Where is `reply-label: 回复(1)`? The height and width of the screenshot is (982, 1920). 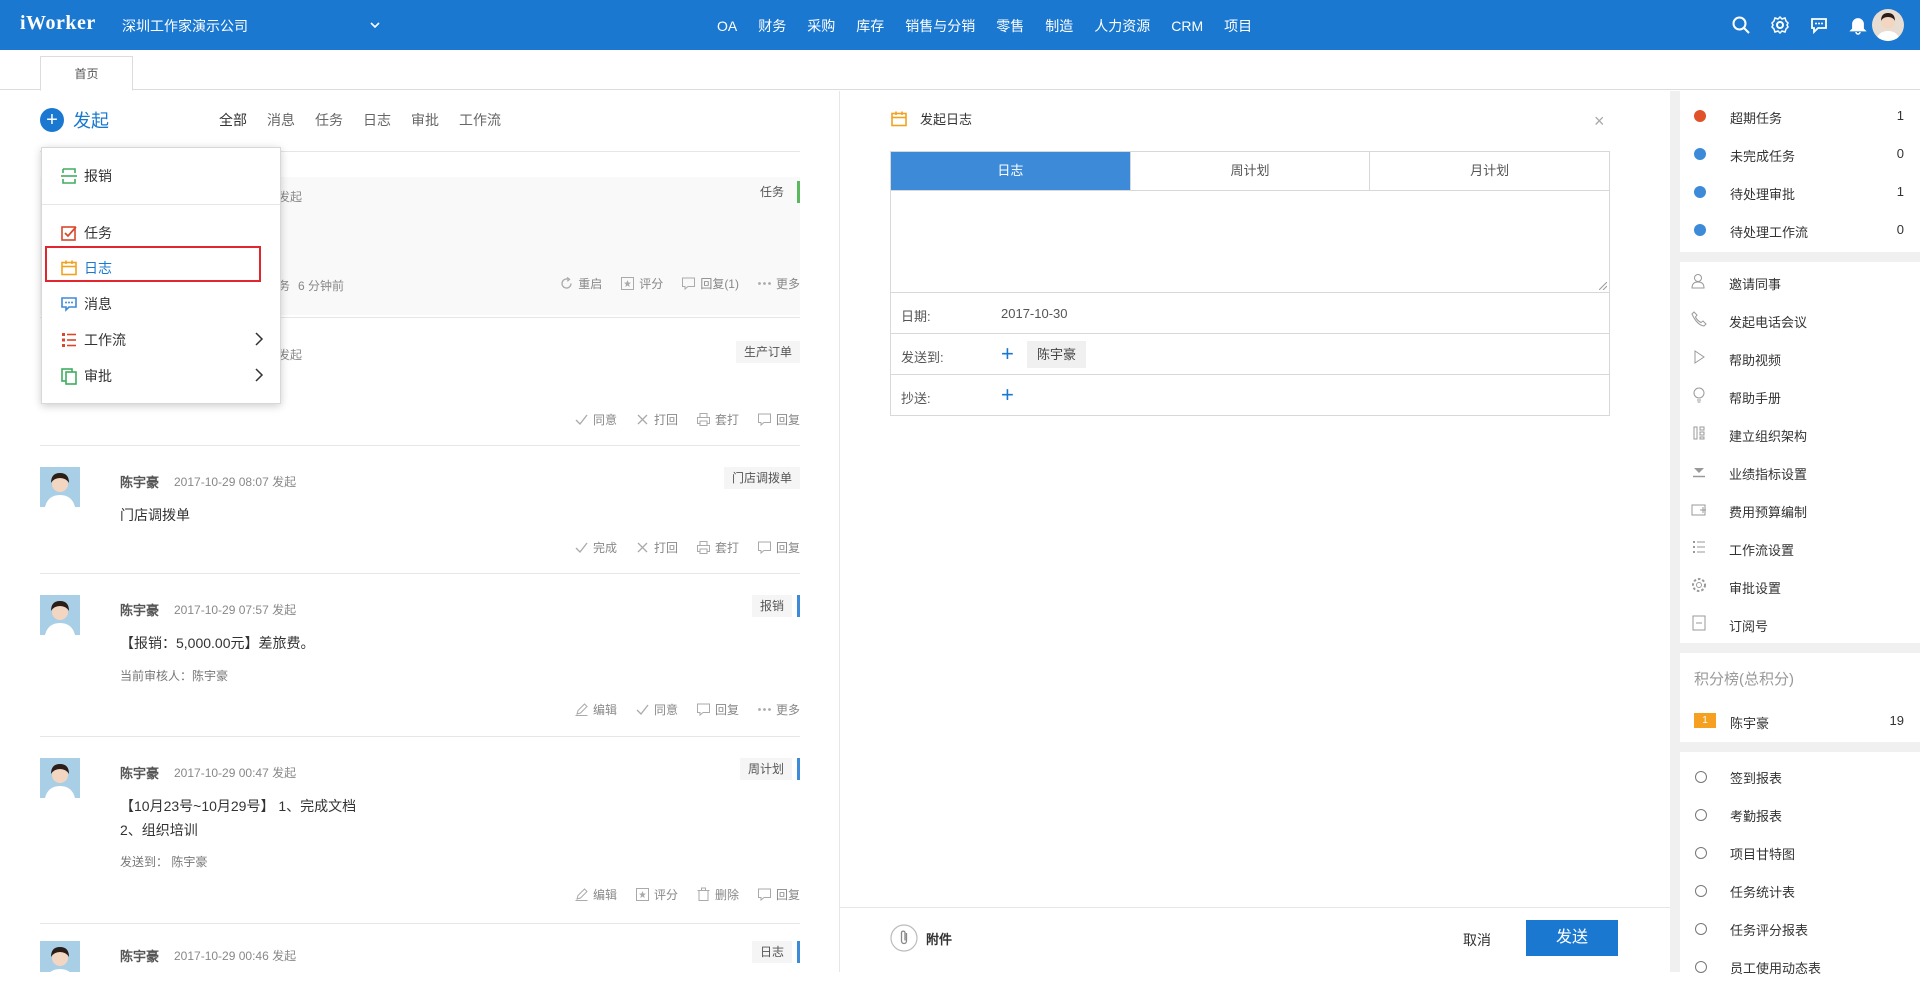
reply-label: 回复(1) is located at coordinates (719, 284).